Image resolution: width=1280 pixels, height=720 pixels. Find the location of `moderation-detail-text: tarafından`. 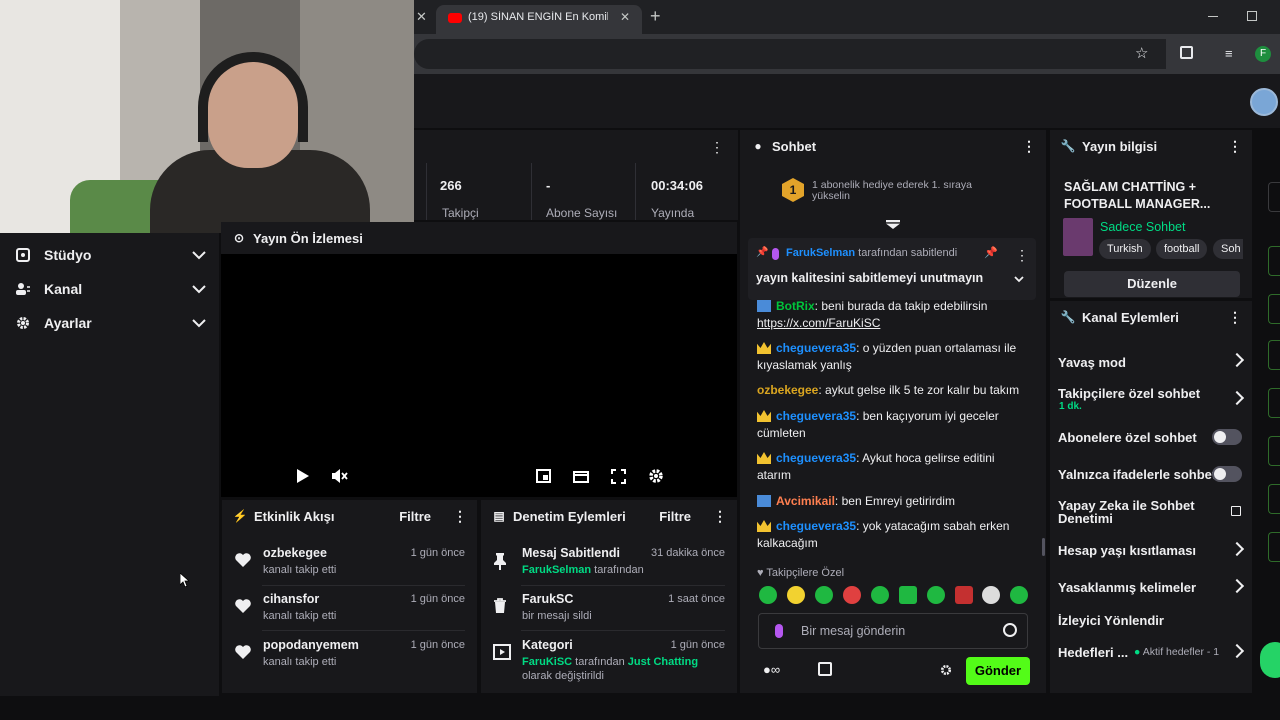

moderation-detail-text: tarafından is located at coordinates (600, 662).